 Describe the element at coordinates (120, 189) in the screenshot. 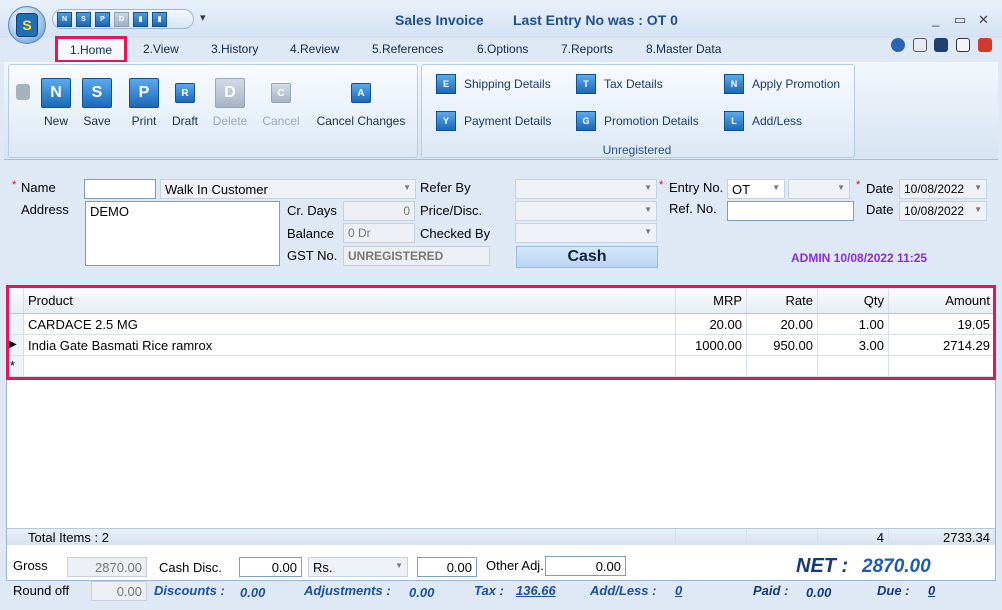

I see `customer-code-input` at that location.